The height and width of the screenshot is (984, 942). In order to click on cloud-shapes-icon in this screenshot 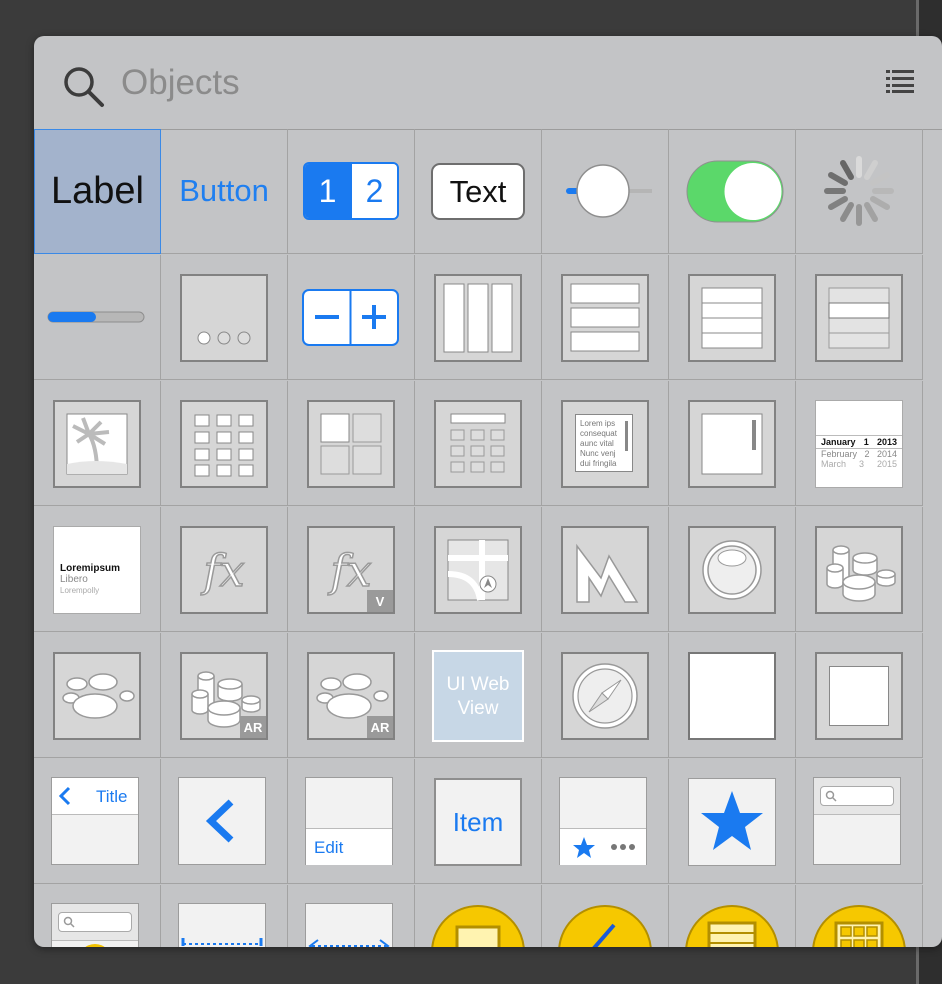, I will do `click(98, 696)`.